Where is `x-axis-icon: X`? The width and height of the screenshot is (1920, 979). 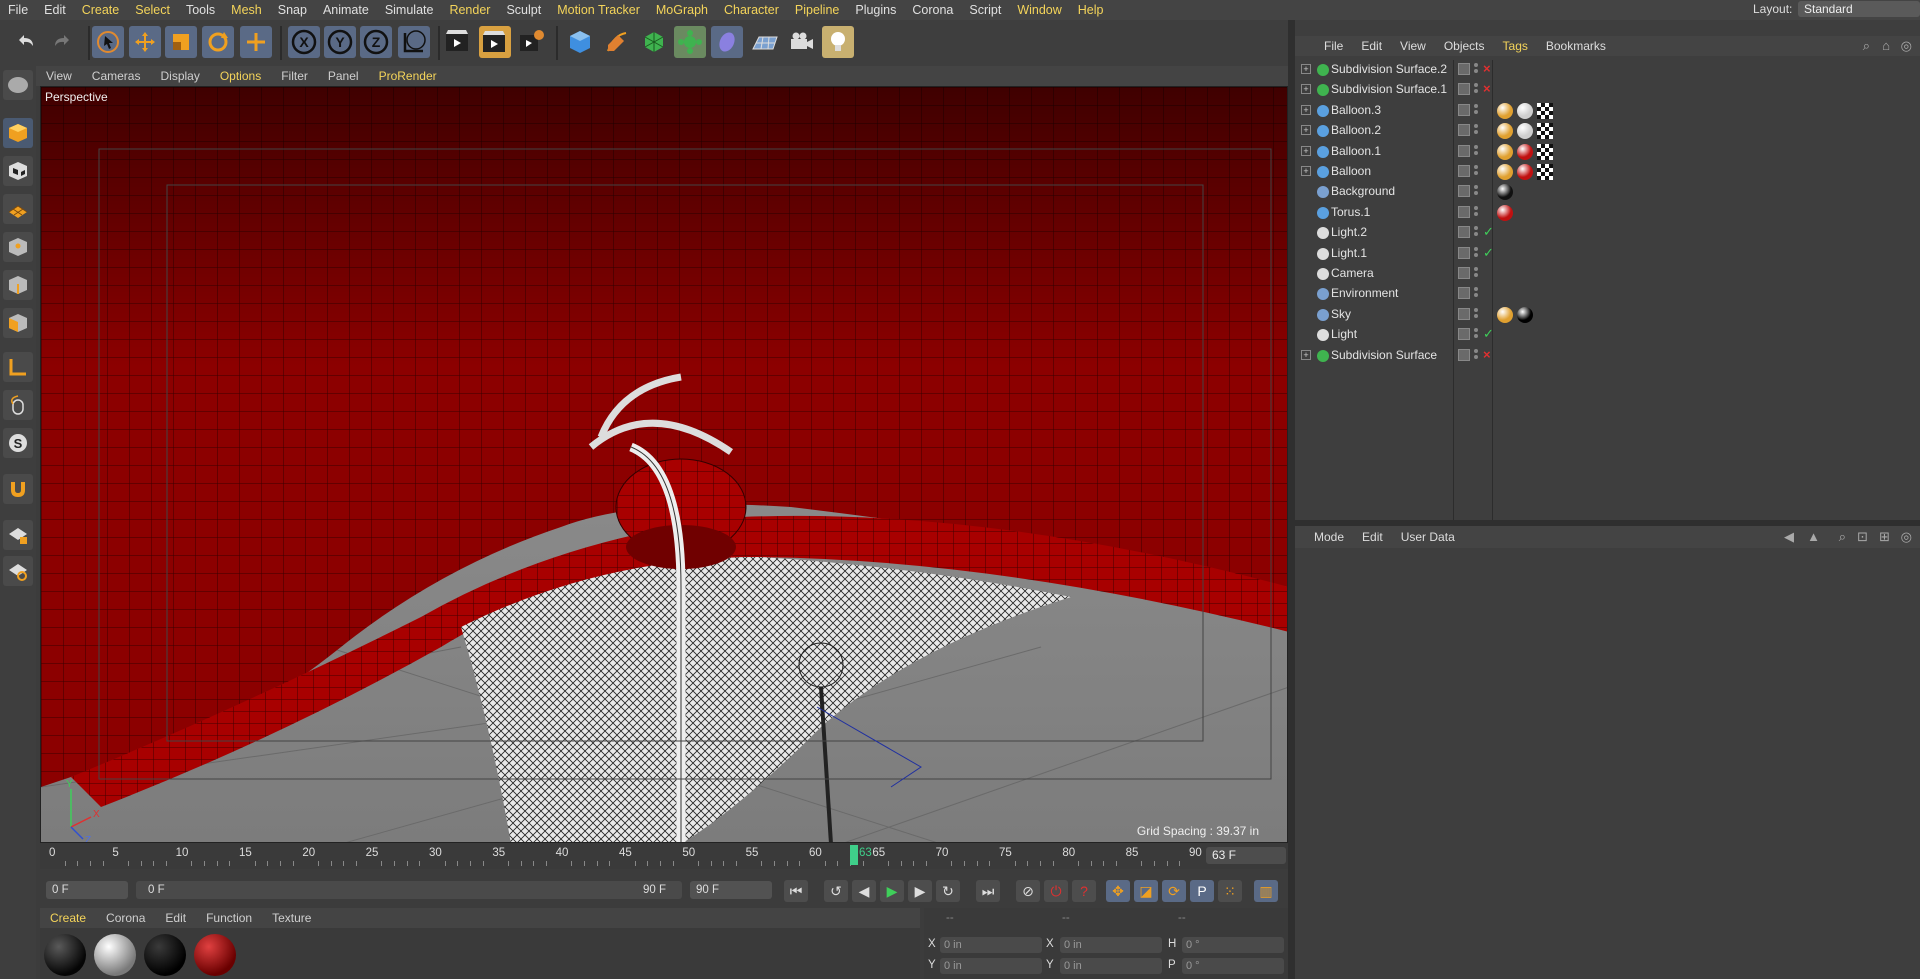 x-axis-icon: X is located at coordinates (304, 42).